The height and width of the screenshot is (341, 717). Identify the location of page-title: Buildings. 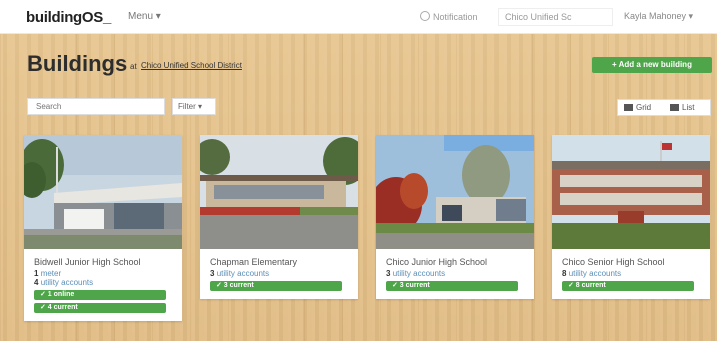
(77, 63).